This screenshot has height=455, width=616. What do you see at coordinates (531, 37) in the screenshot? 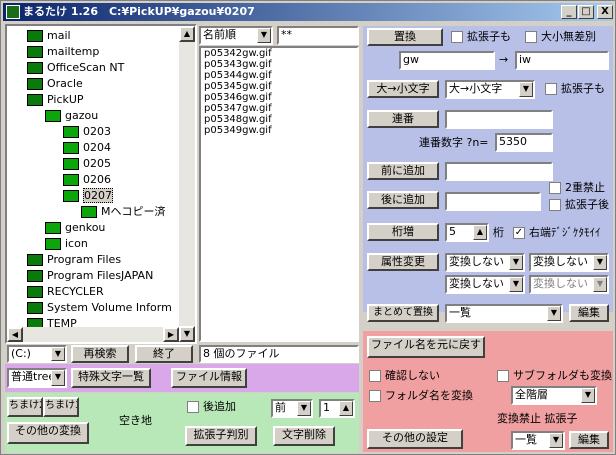
I see `checkbox-icon` at bounding box center [531, 37].